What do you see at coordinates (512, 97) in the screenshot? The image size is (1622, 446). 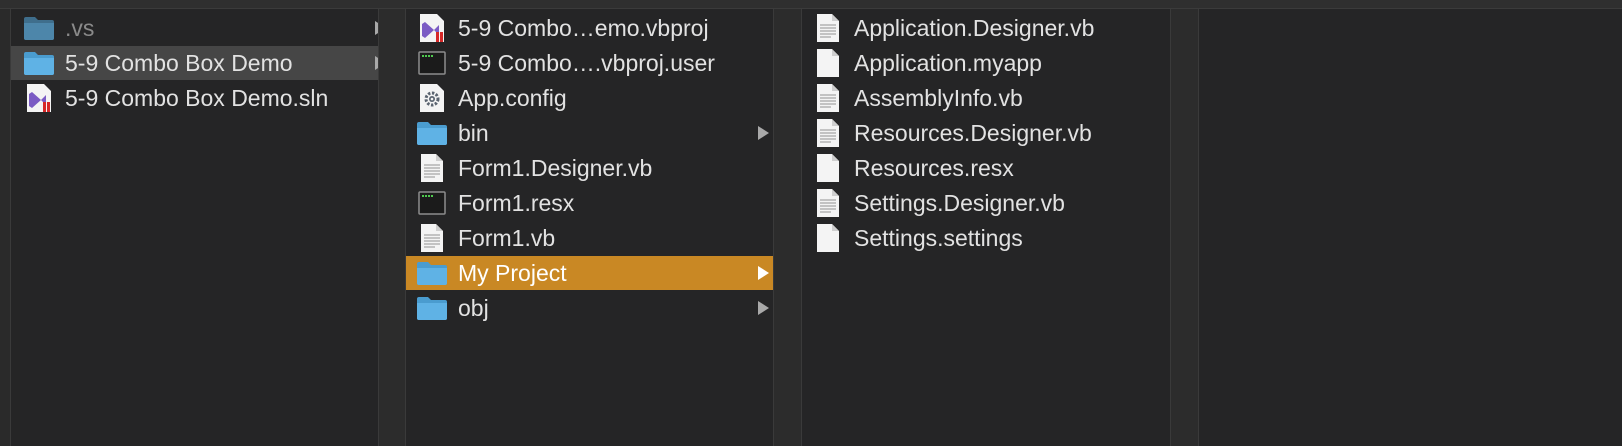 I see `item-label: App.config` at bounding box center [512, 97].